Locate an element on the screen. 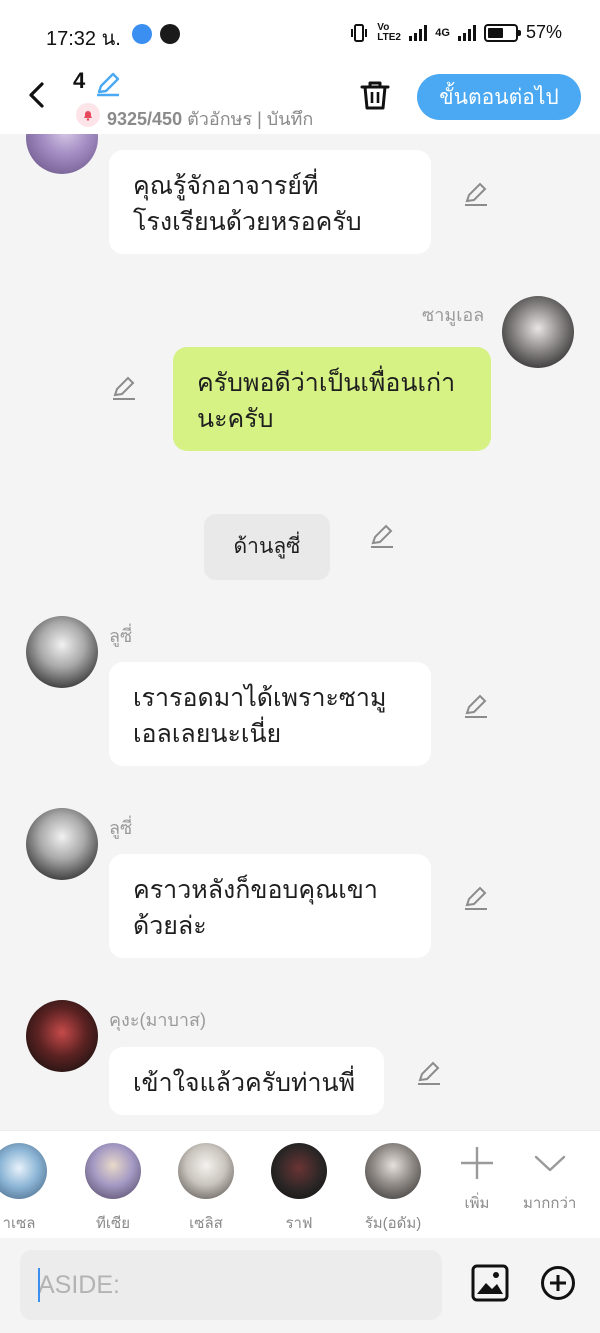  back-icon is located at coordinates (38, 95).